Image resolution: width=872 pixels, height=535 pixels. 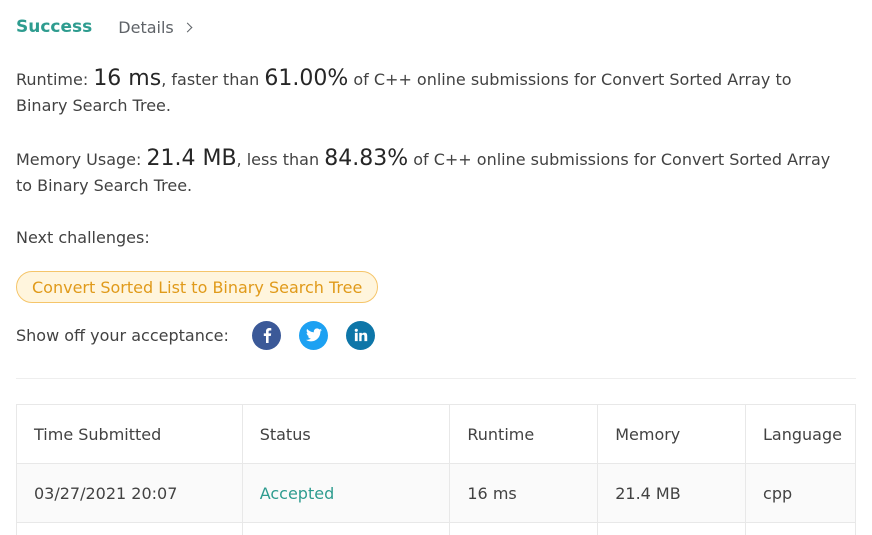 What do you see at coordinates (360, 335) in the screenshot?
I see `linkedin-icon` at bounding box center [360, 335].